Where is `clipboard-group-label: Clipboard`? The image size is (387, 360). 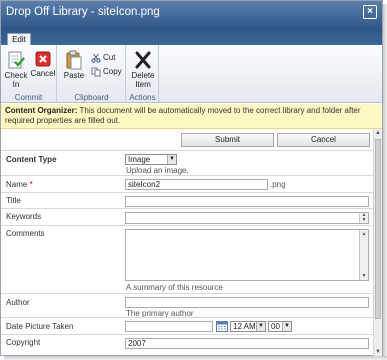
clipboard-group-label: Clipboard is located at coordinates (91, 97).